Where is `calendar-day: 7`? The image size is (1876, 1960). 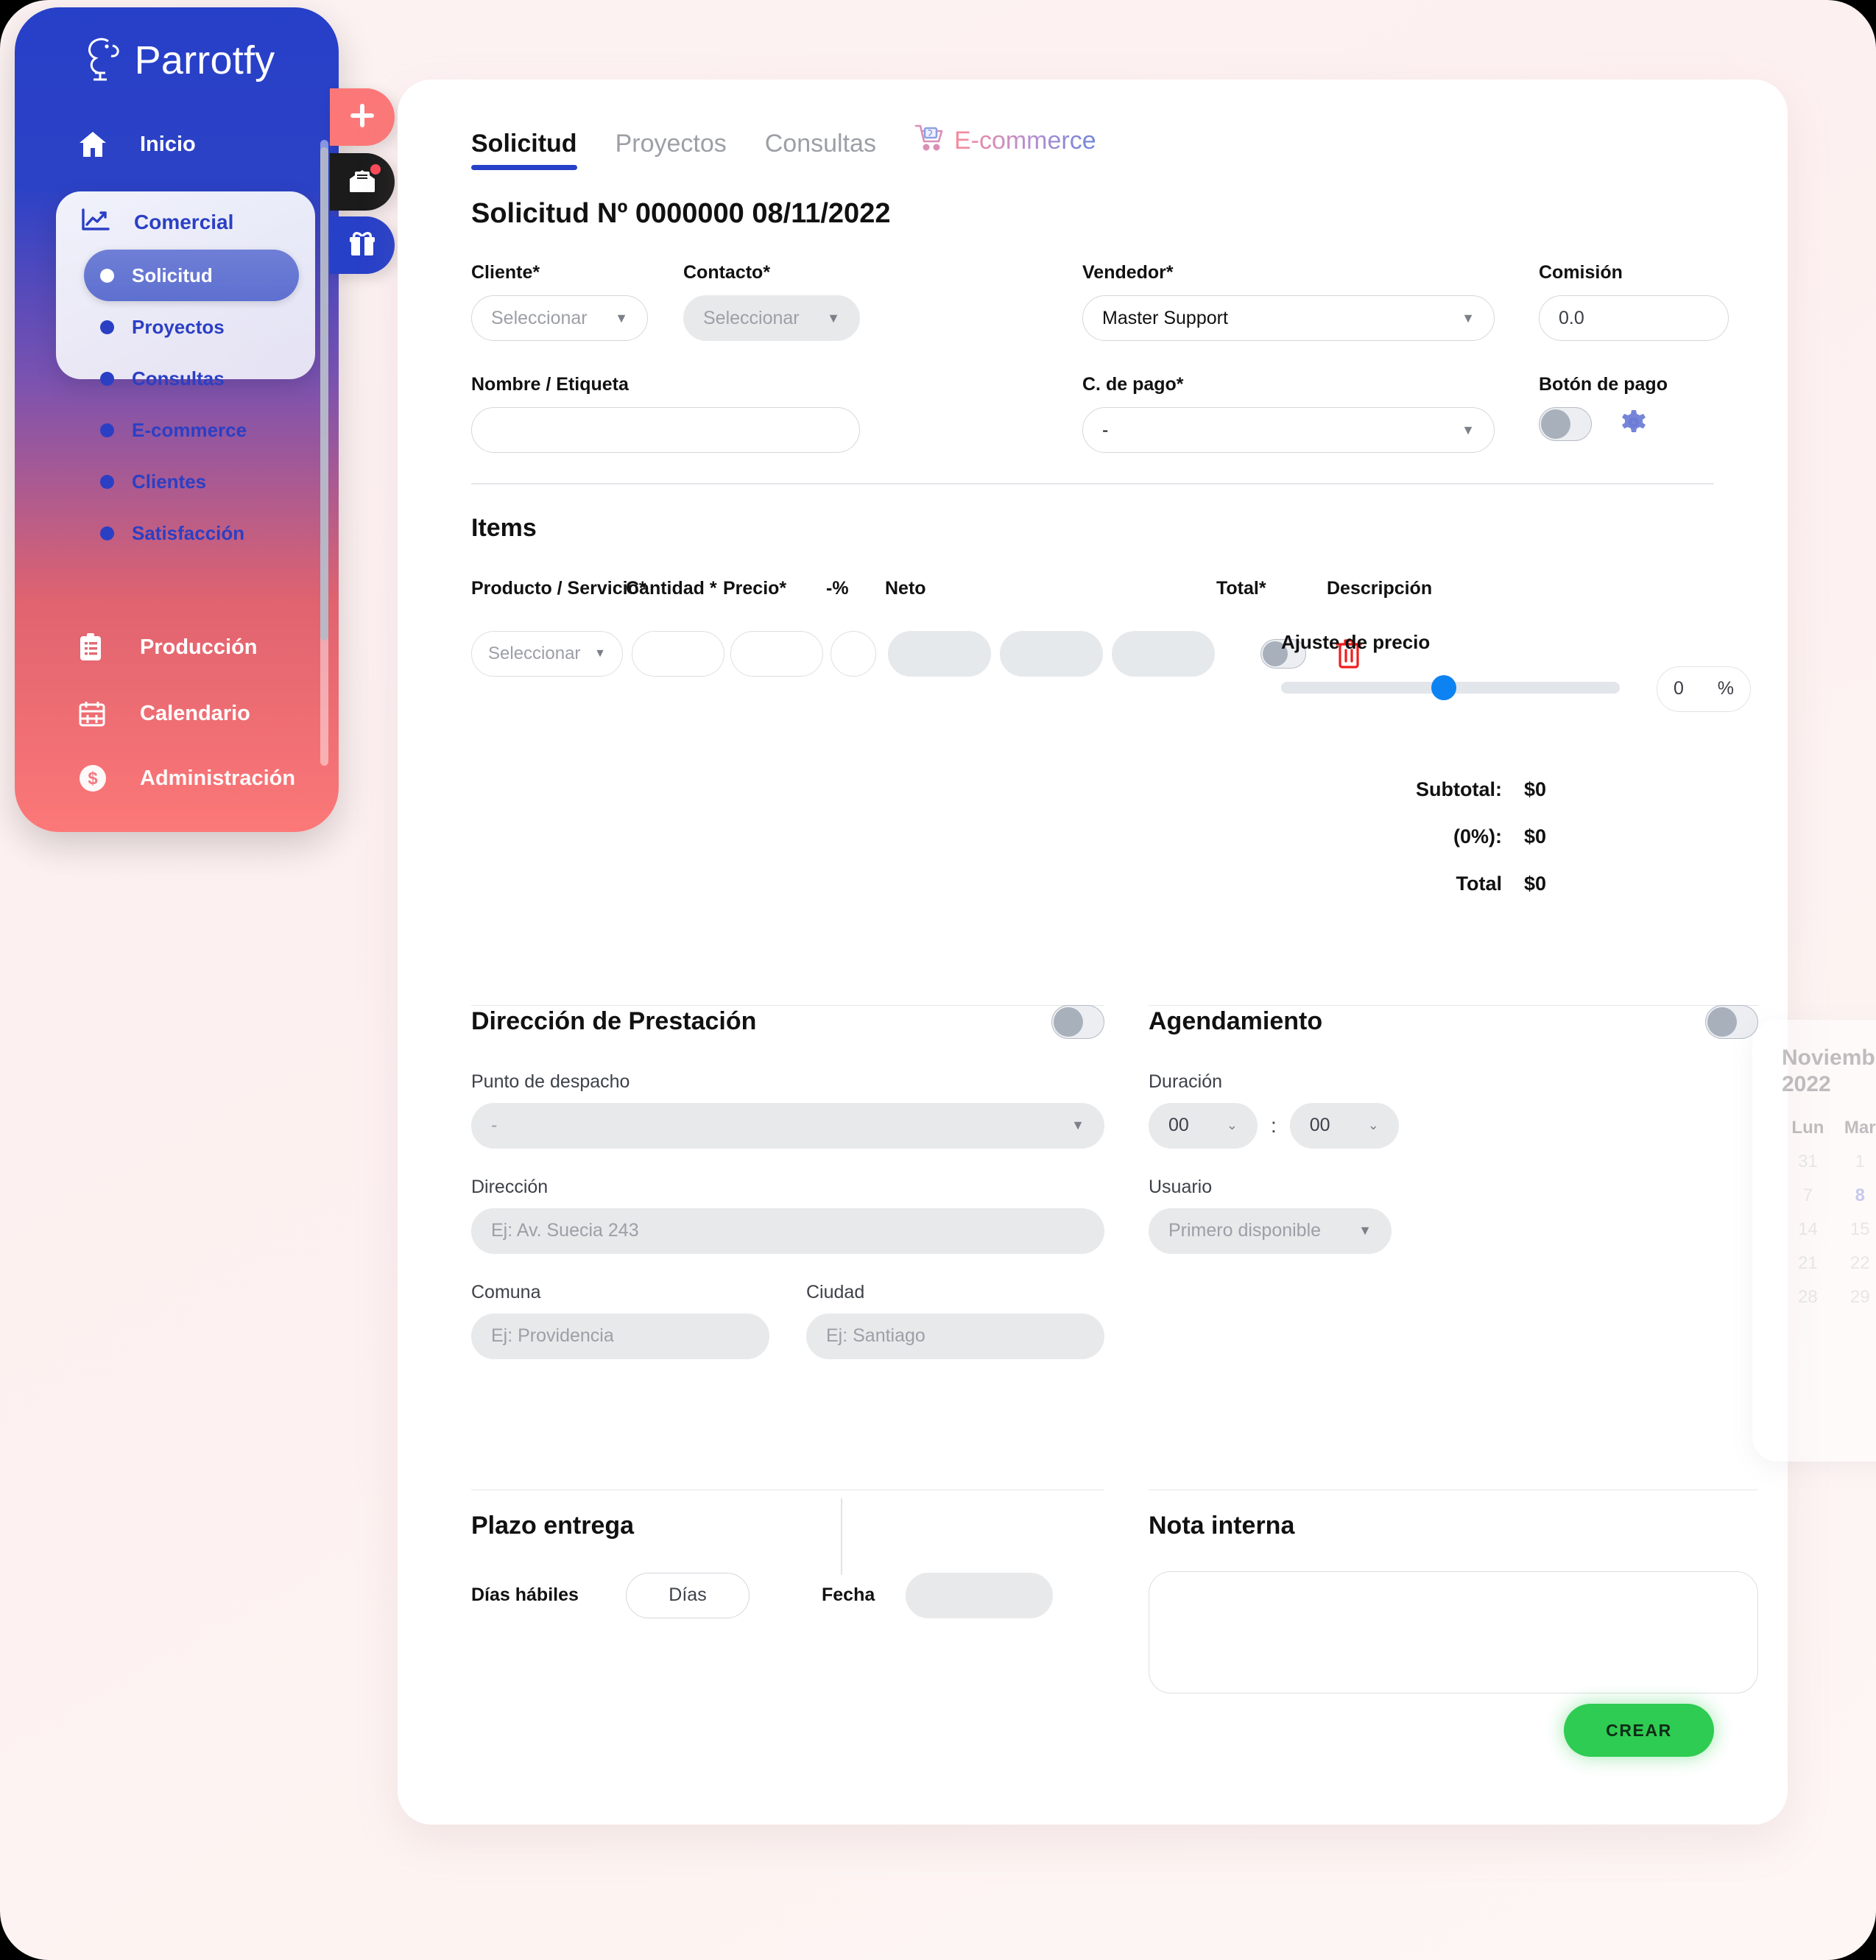 calendar-day: 7 is located at coordinates (1808, 1195).